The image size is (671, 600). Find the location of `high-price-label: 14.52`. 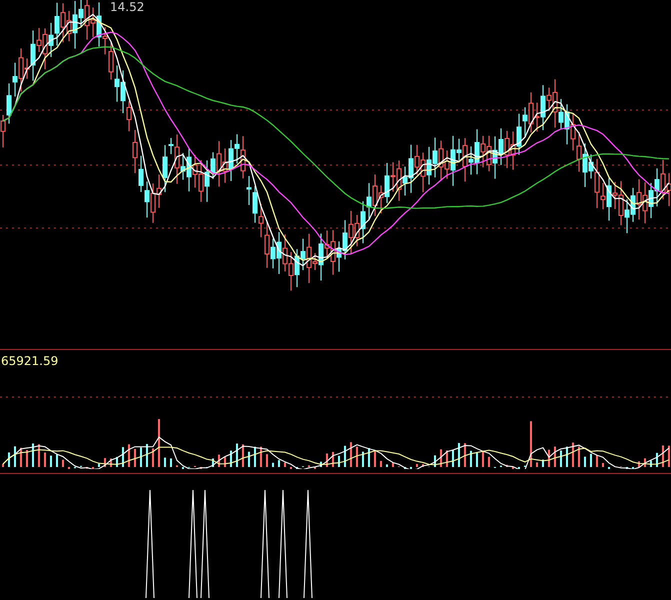

high-price-label: 14.52 is located at coordinates (127, 7).